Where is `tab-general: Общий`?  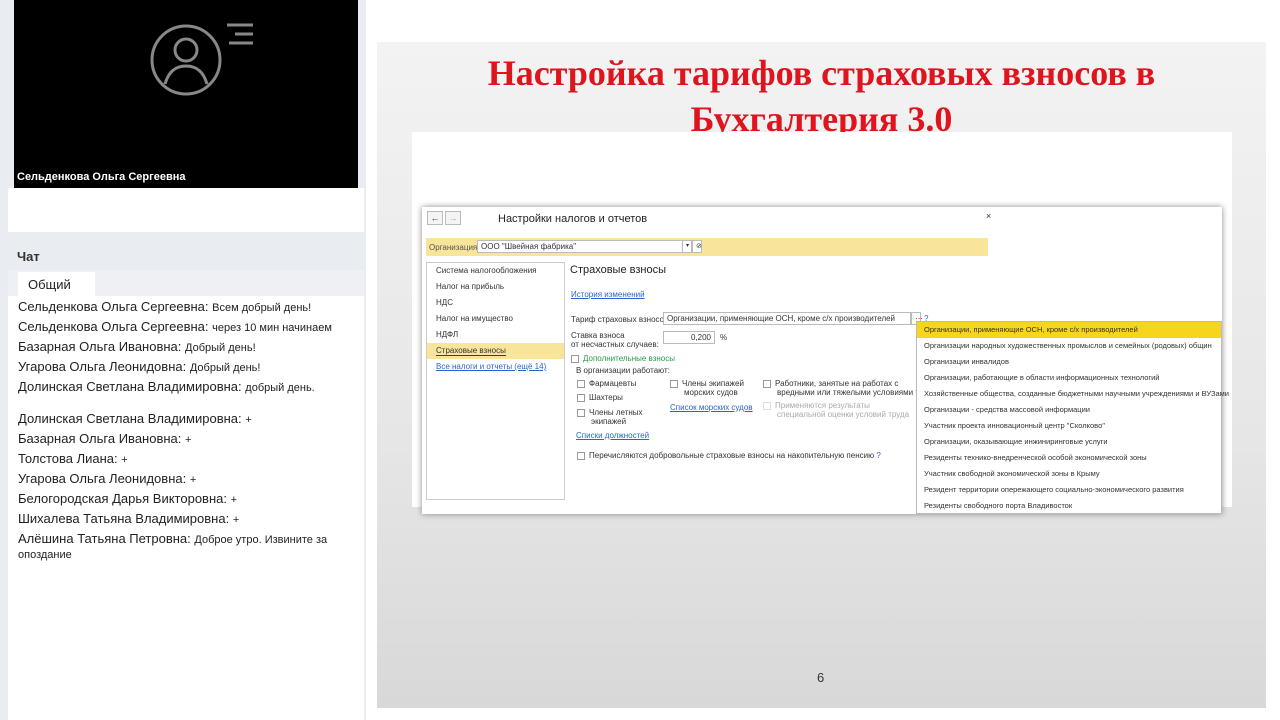
tab-general: Общий is located at coordinates (56, 284).